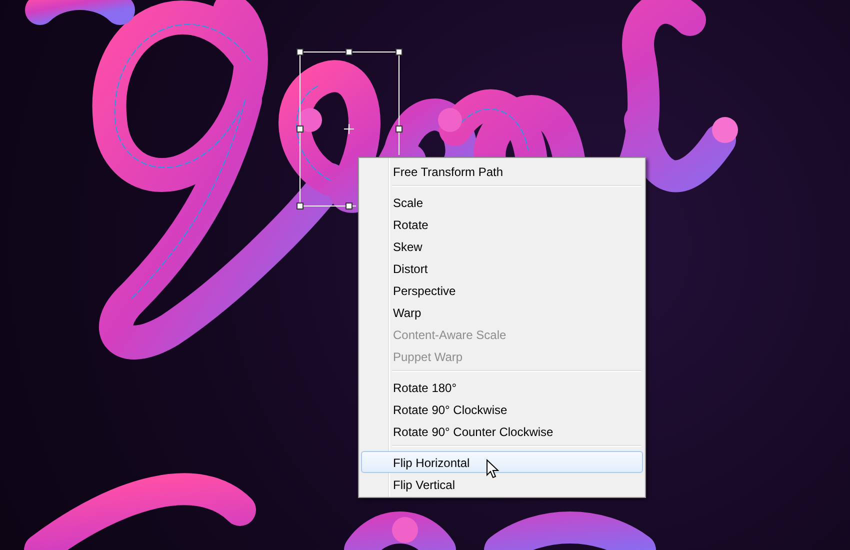  What do you see at coordinates (502, 224) in the screenshot?
I see `menu-item: Rotate` at bounding box center [502, 224].